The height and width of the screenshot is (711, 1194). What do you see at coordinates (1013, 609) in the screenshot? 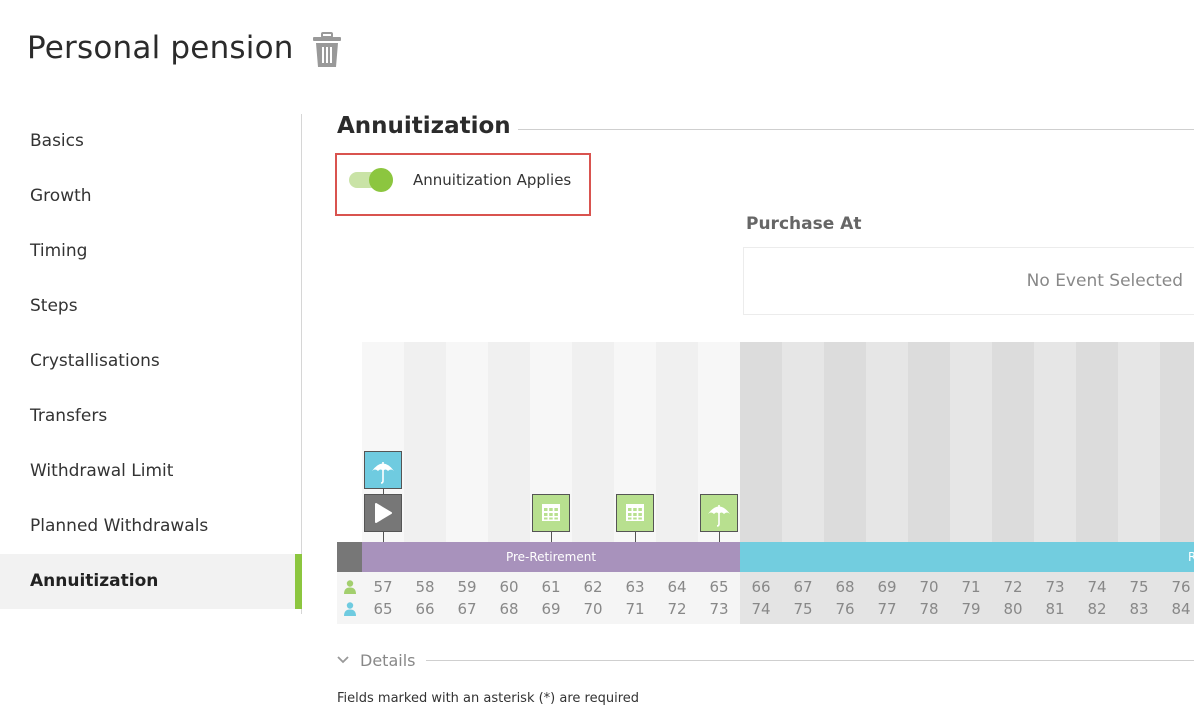
I see `age-person2: 80` at bounding box center [1013, 609].